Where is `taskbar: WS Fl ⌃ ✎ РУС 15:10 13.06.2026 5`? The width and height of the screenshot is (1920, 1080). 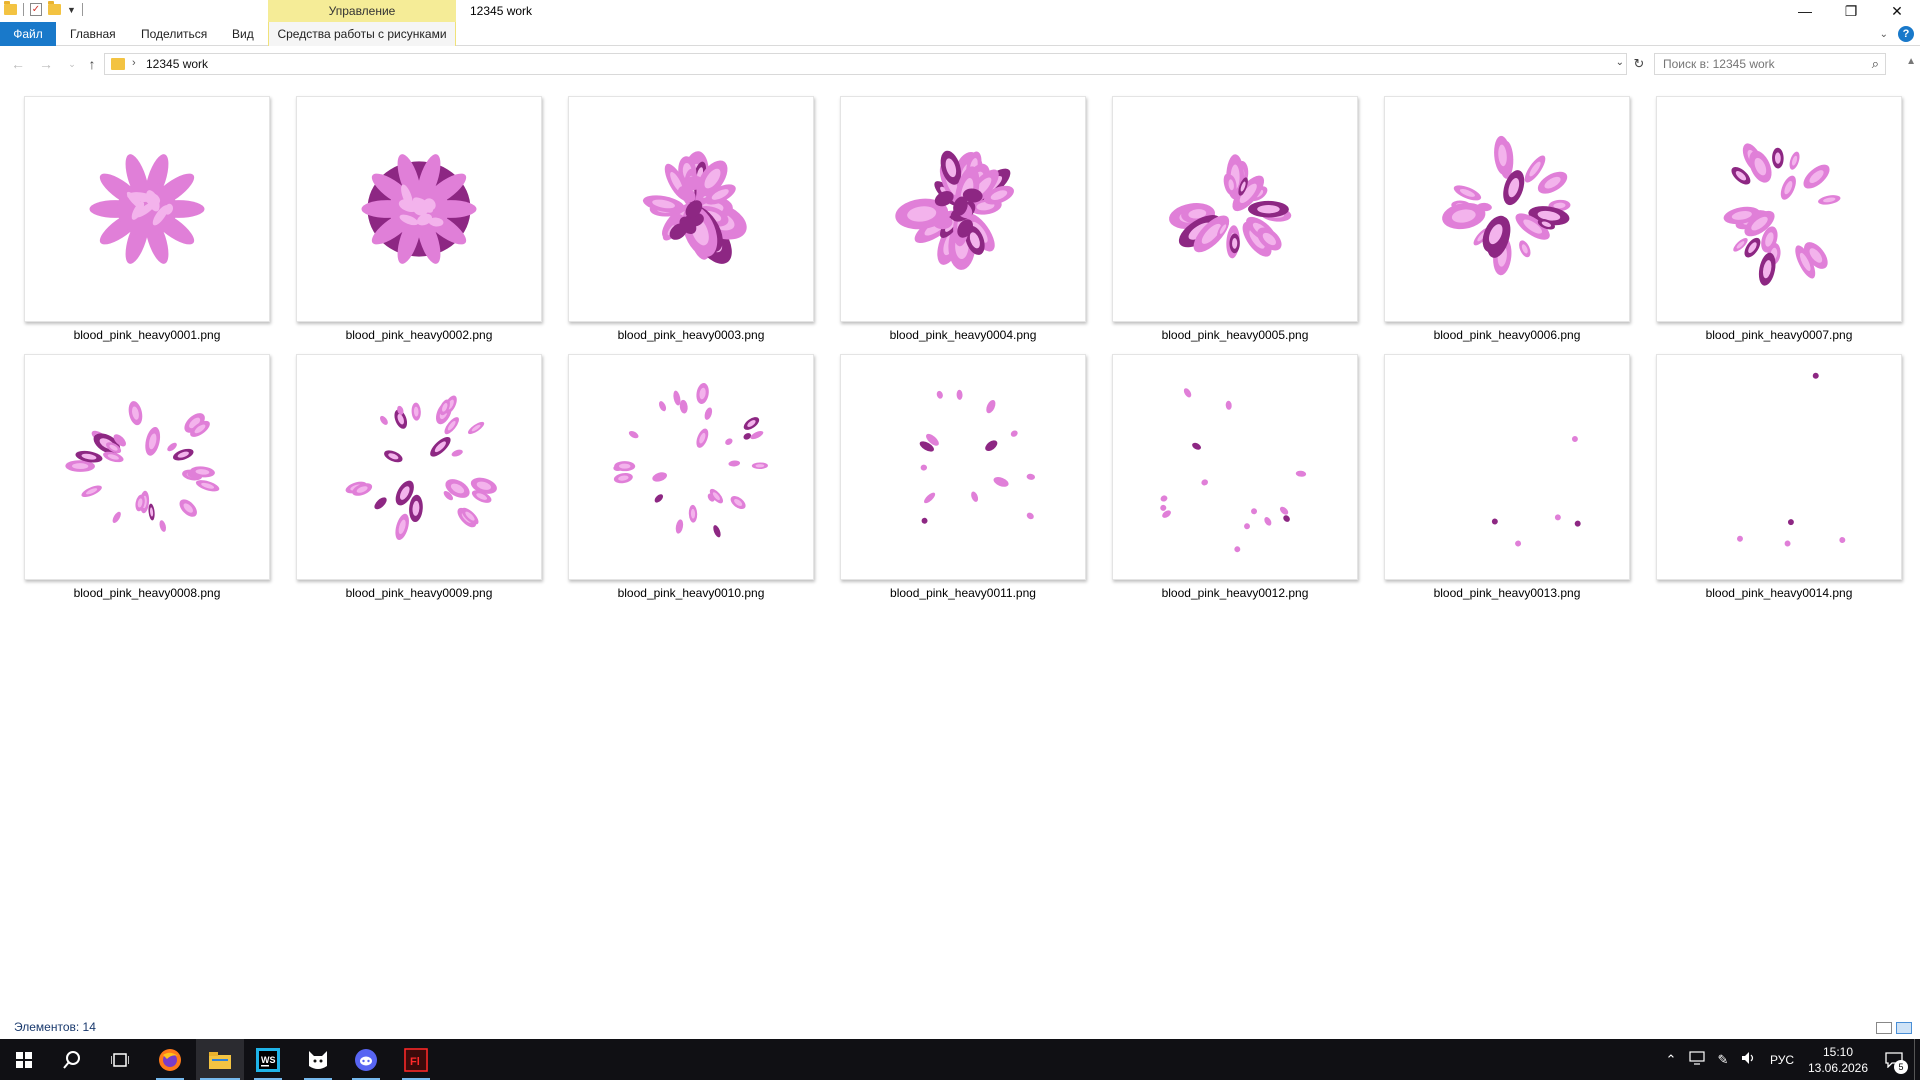 taskbar: WS Fl ⌃ ✎ РУС 15:10 13.06.2026 5 is located at coordinates (960, 1059).